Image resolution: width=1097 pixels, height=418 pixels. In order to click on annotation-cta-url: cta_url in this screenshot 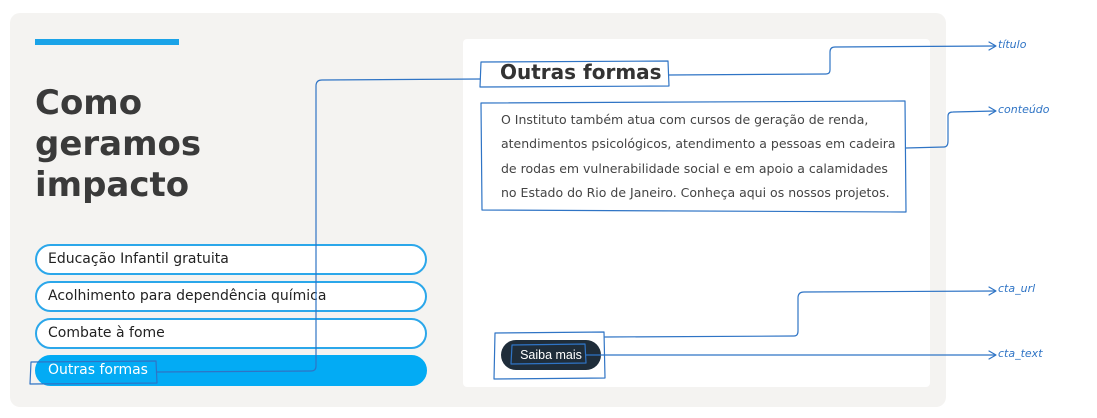, I will do `click(1017, 288)`.